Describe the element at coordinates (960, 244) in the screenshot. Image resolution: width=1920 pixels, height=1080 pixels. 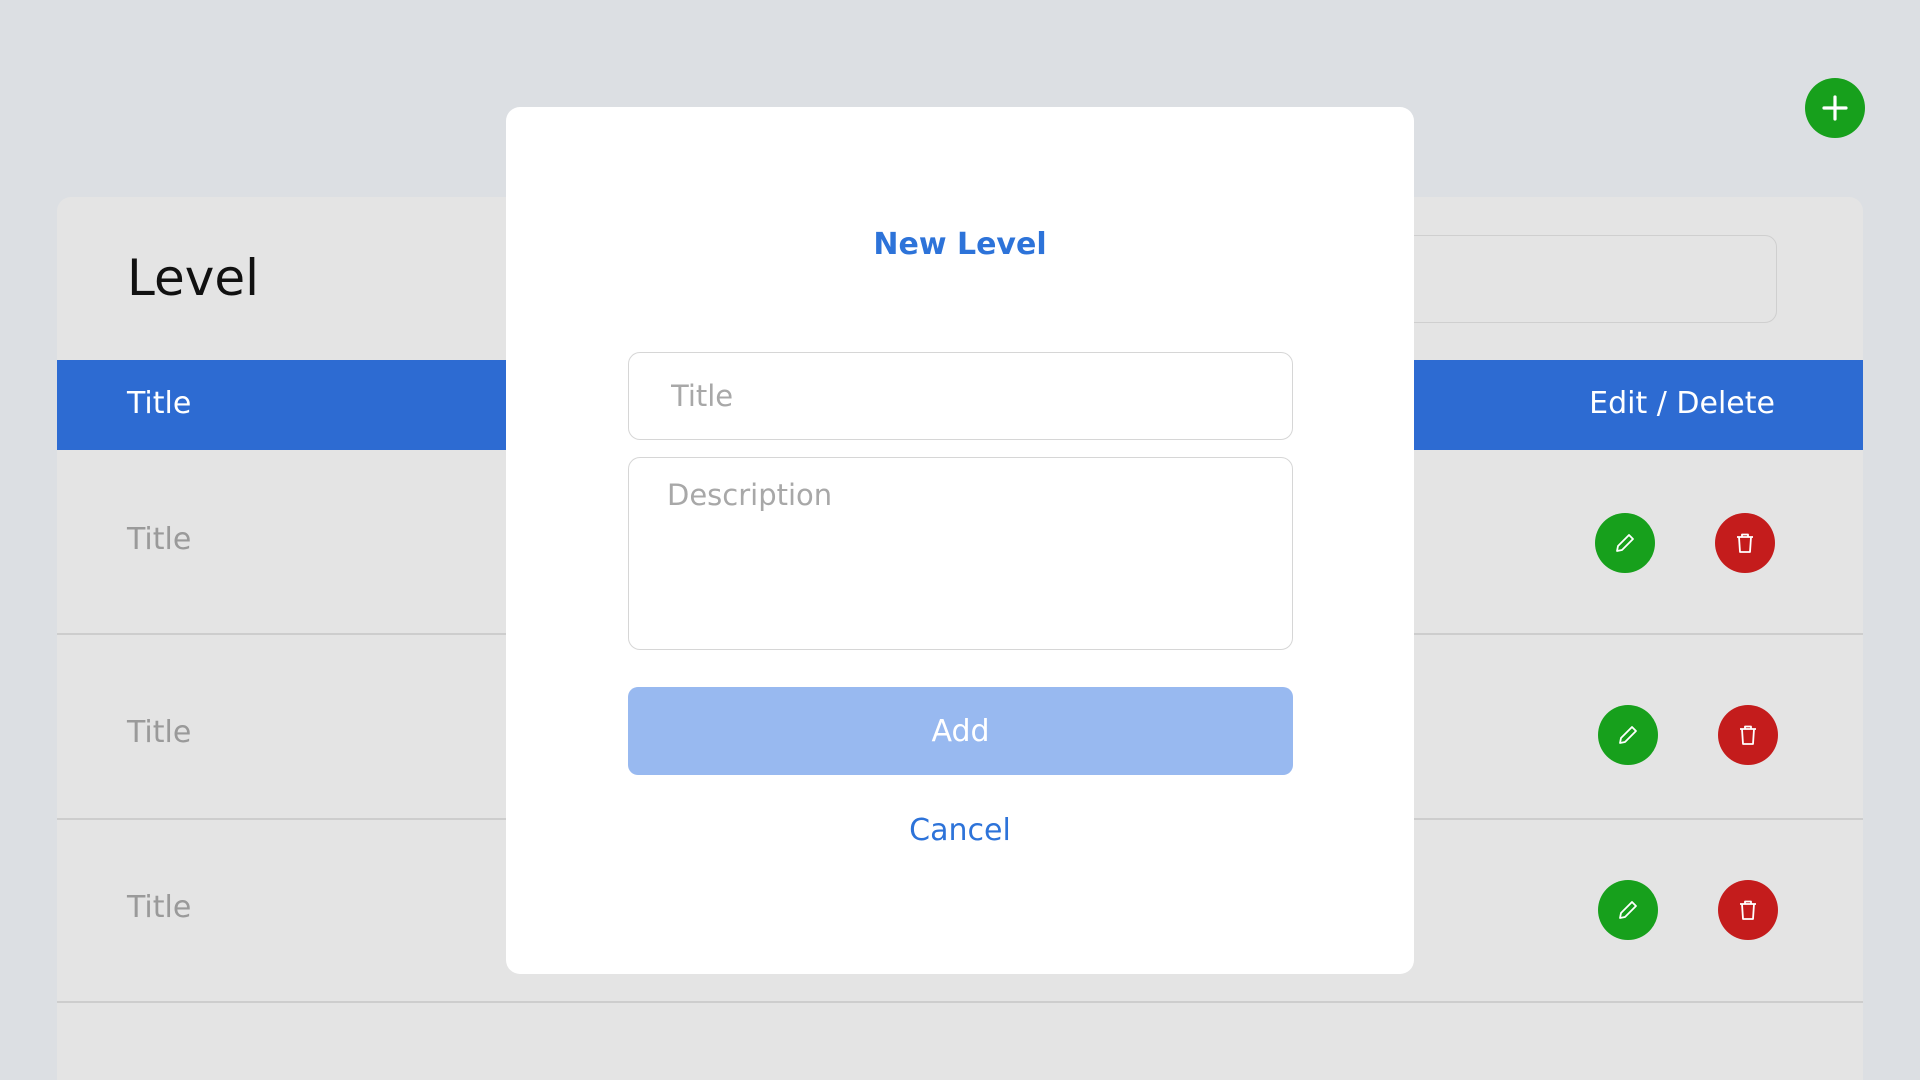
I see `modal-title: New Level` at that location.